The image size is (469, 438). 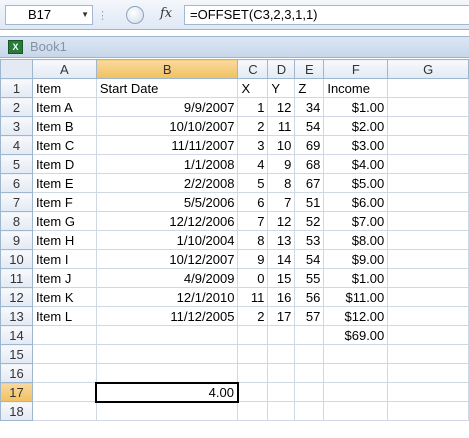 What do you see at coordinates (281, 221) in the screenshot?
I see `cell-d8: 12` at bounding box center [281, 221].